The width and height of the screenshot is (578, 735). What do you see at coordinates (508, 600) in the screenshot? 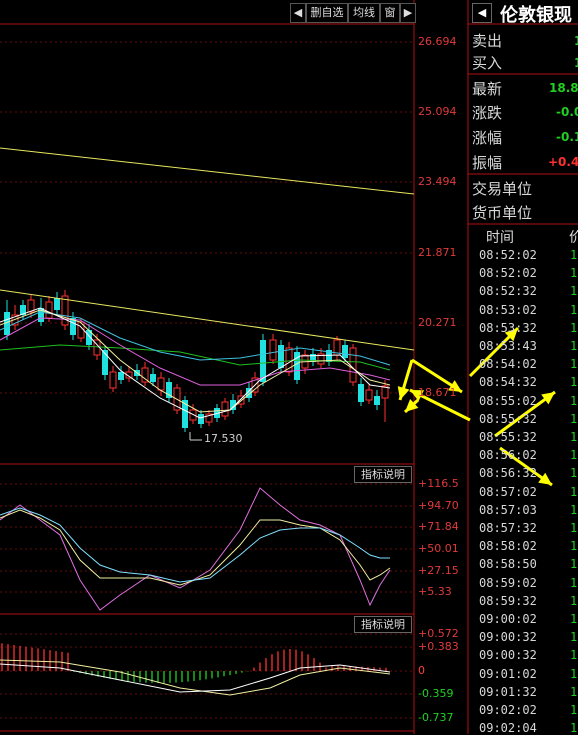
I see `tick-time: 08:59:32` at bounding box center [508, 600].